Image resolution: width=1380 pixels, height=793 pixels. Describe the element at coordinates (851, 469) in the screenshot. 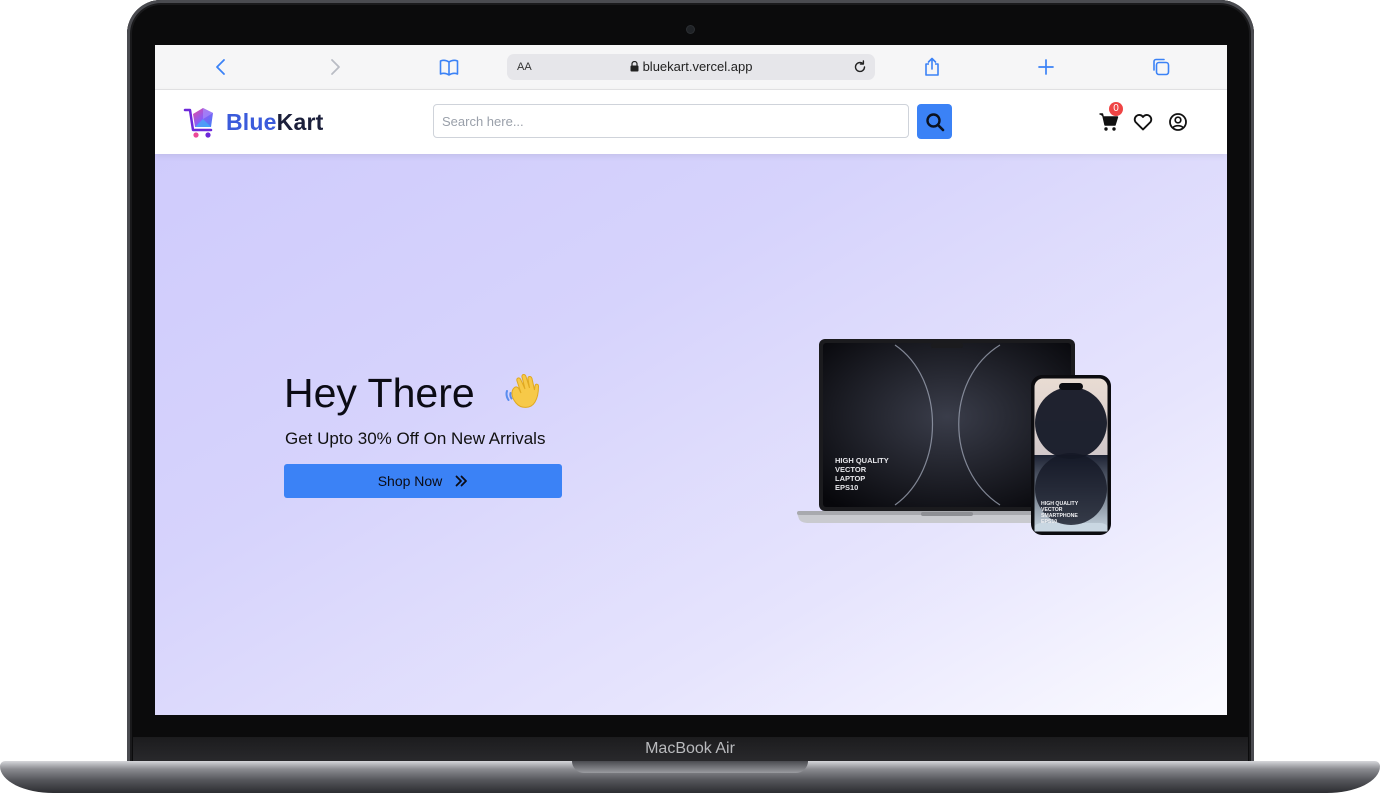

I see `laptop-screen-text-2: VECTOR` at that location.